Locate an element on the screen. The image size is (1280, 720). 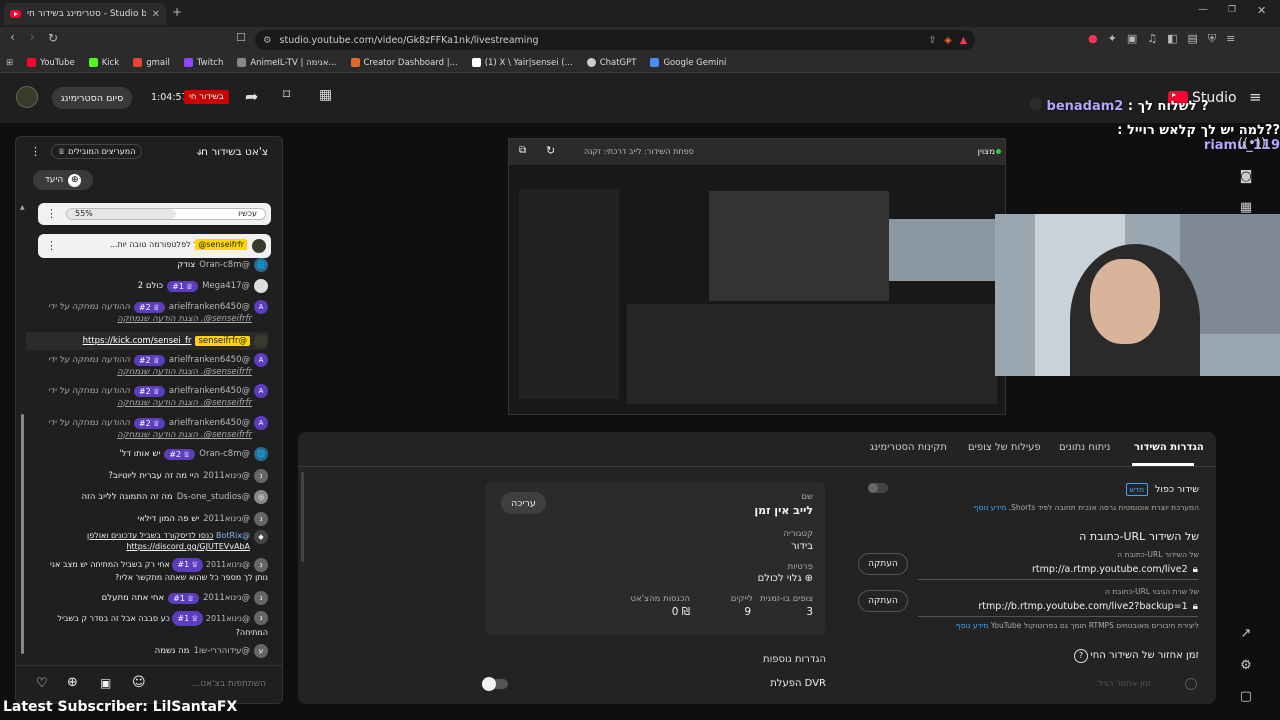
chat-message: 🌐 @Oran-c8m צודק is located at coordinates (222, 265).